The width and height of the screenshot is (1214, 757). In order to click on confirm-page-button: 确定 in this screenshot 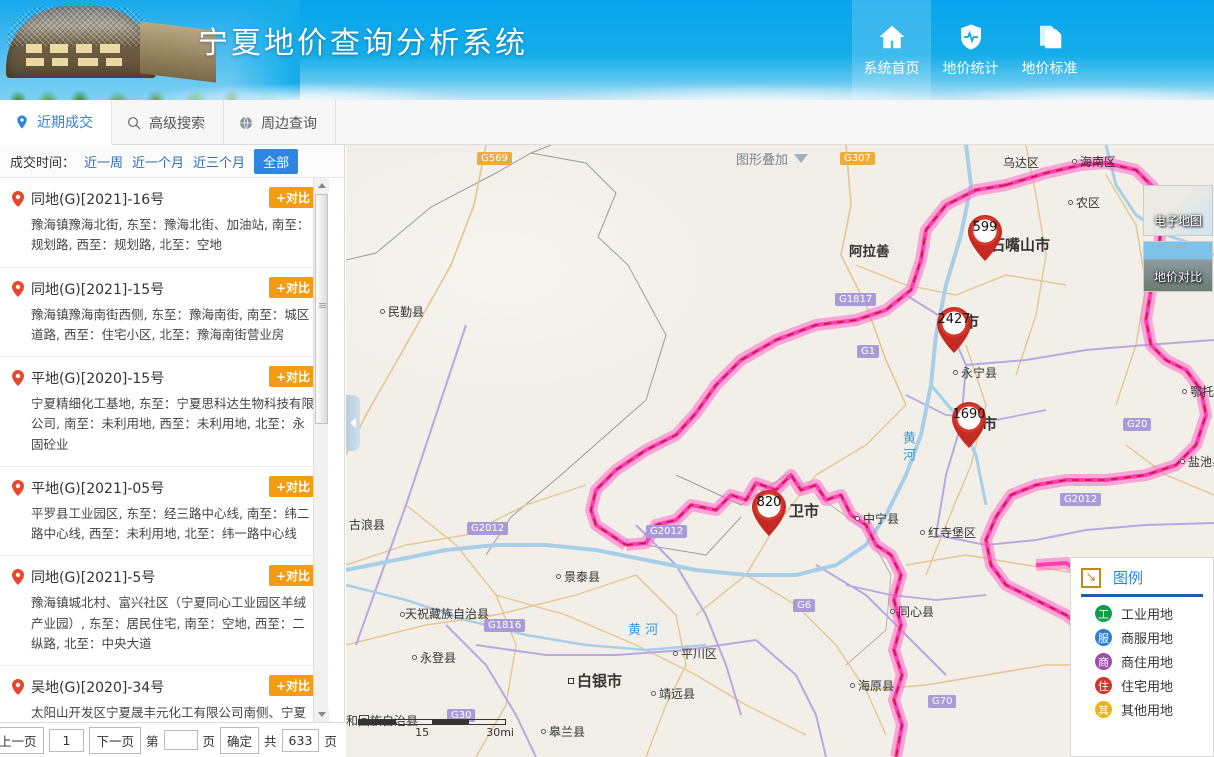, I will do `click(240, 740)`.